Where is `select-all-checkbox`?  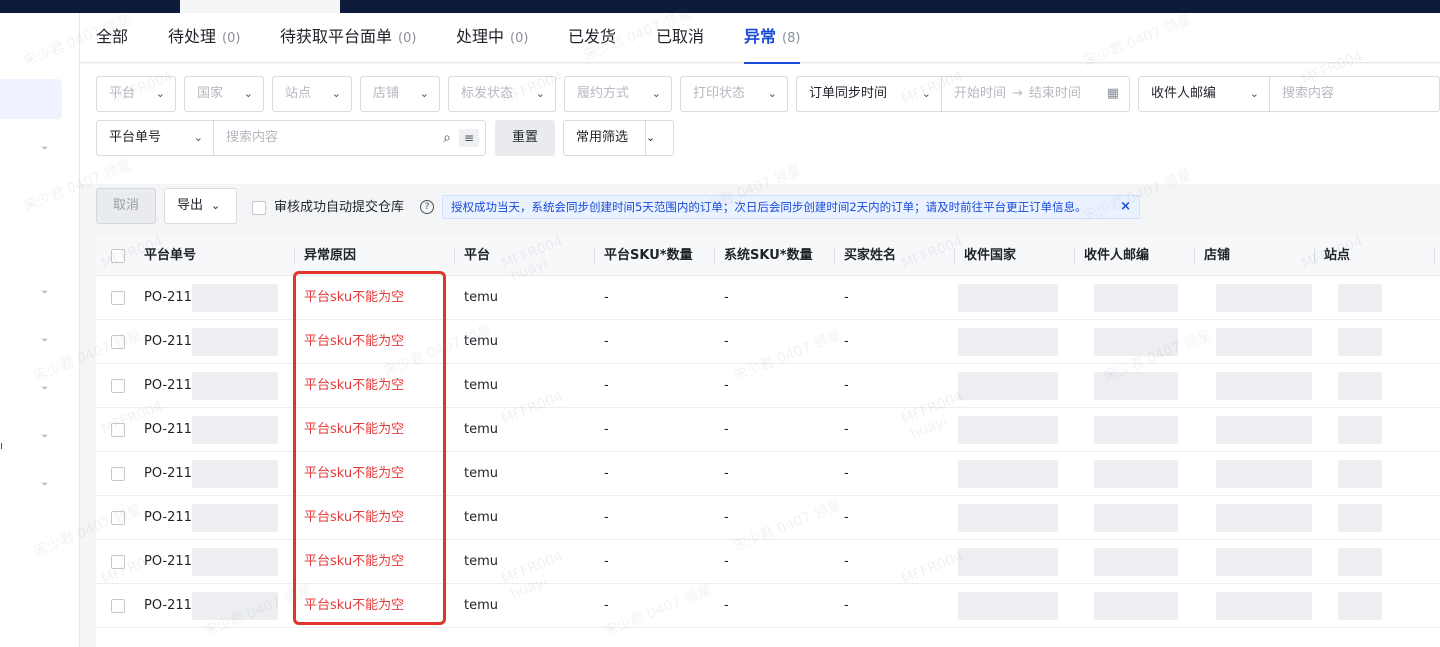 select-all-checkbox is located at coordinates (118, 256).